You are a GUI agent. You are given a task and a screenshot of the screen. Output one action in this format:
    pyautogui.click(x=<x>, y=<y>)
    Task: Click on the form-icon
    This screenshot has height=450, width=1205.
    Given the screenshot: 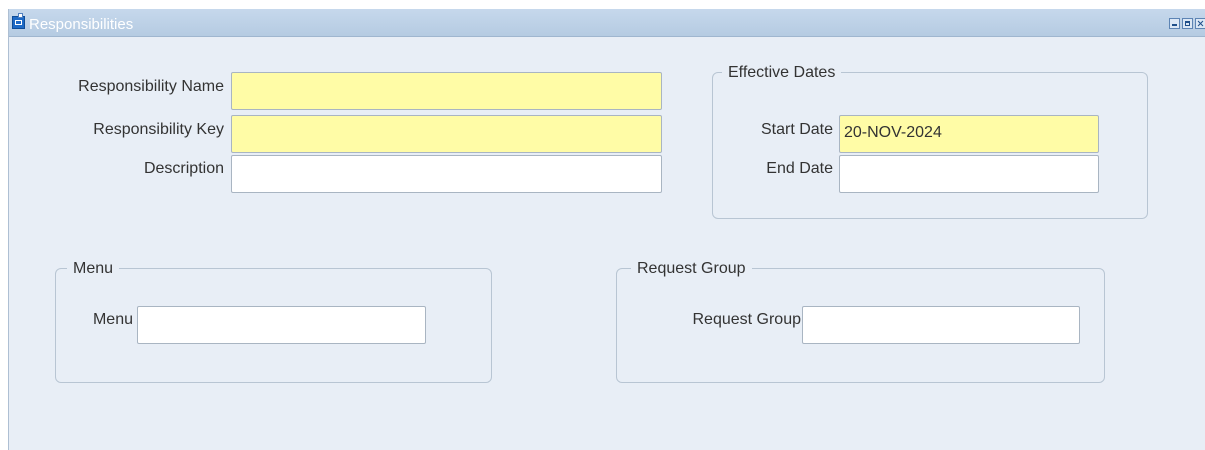 What is the action you would take?
    pyautogui.click(x=18, y=21)
    